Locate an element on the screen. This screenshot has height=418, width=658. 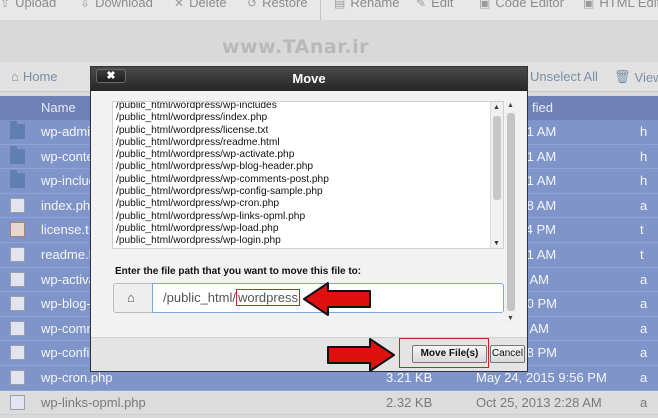
path-highlight: wordpress is located at coordinates (267, 297).